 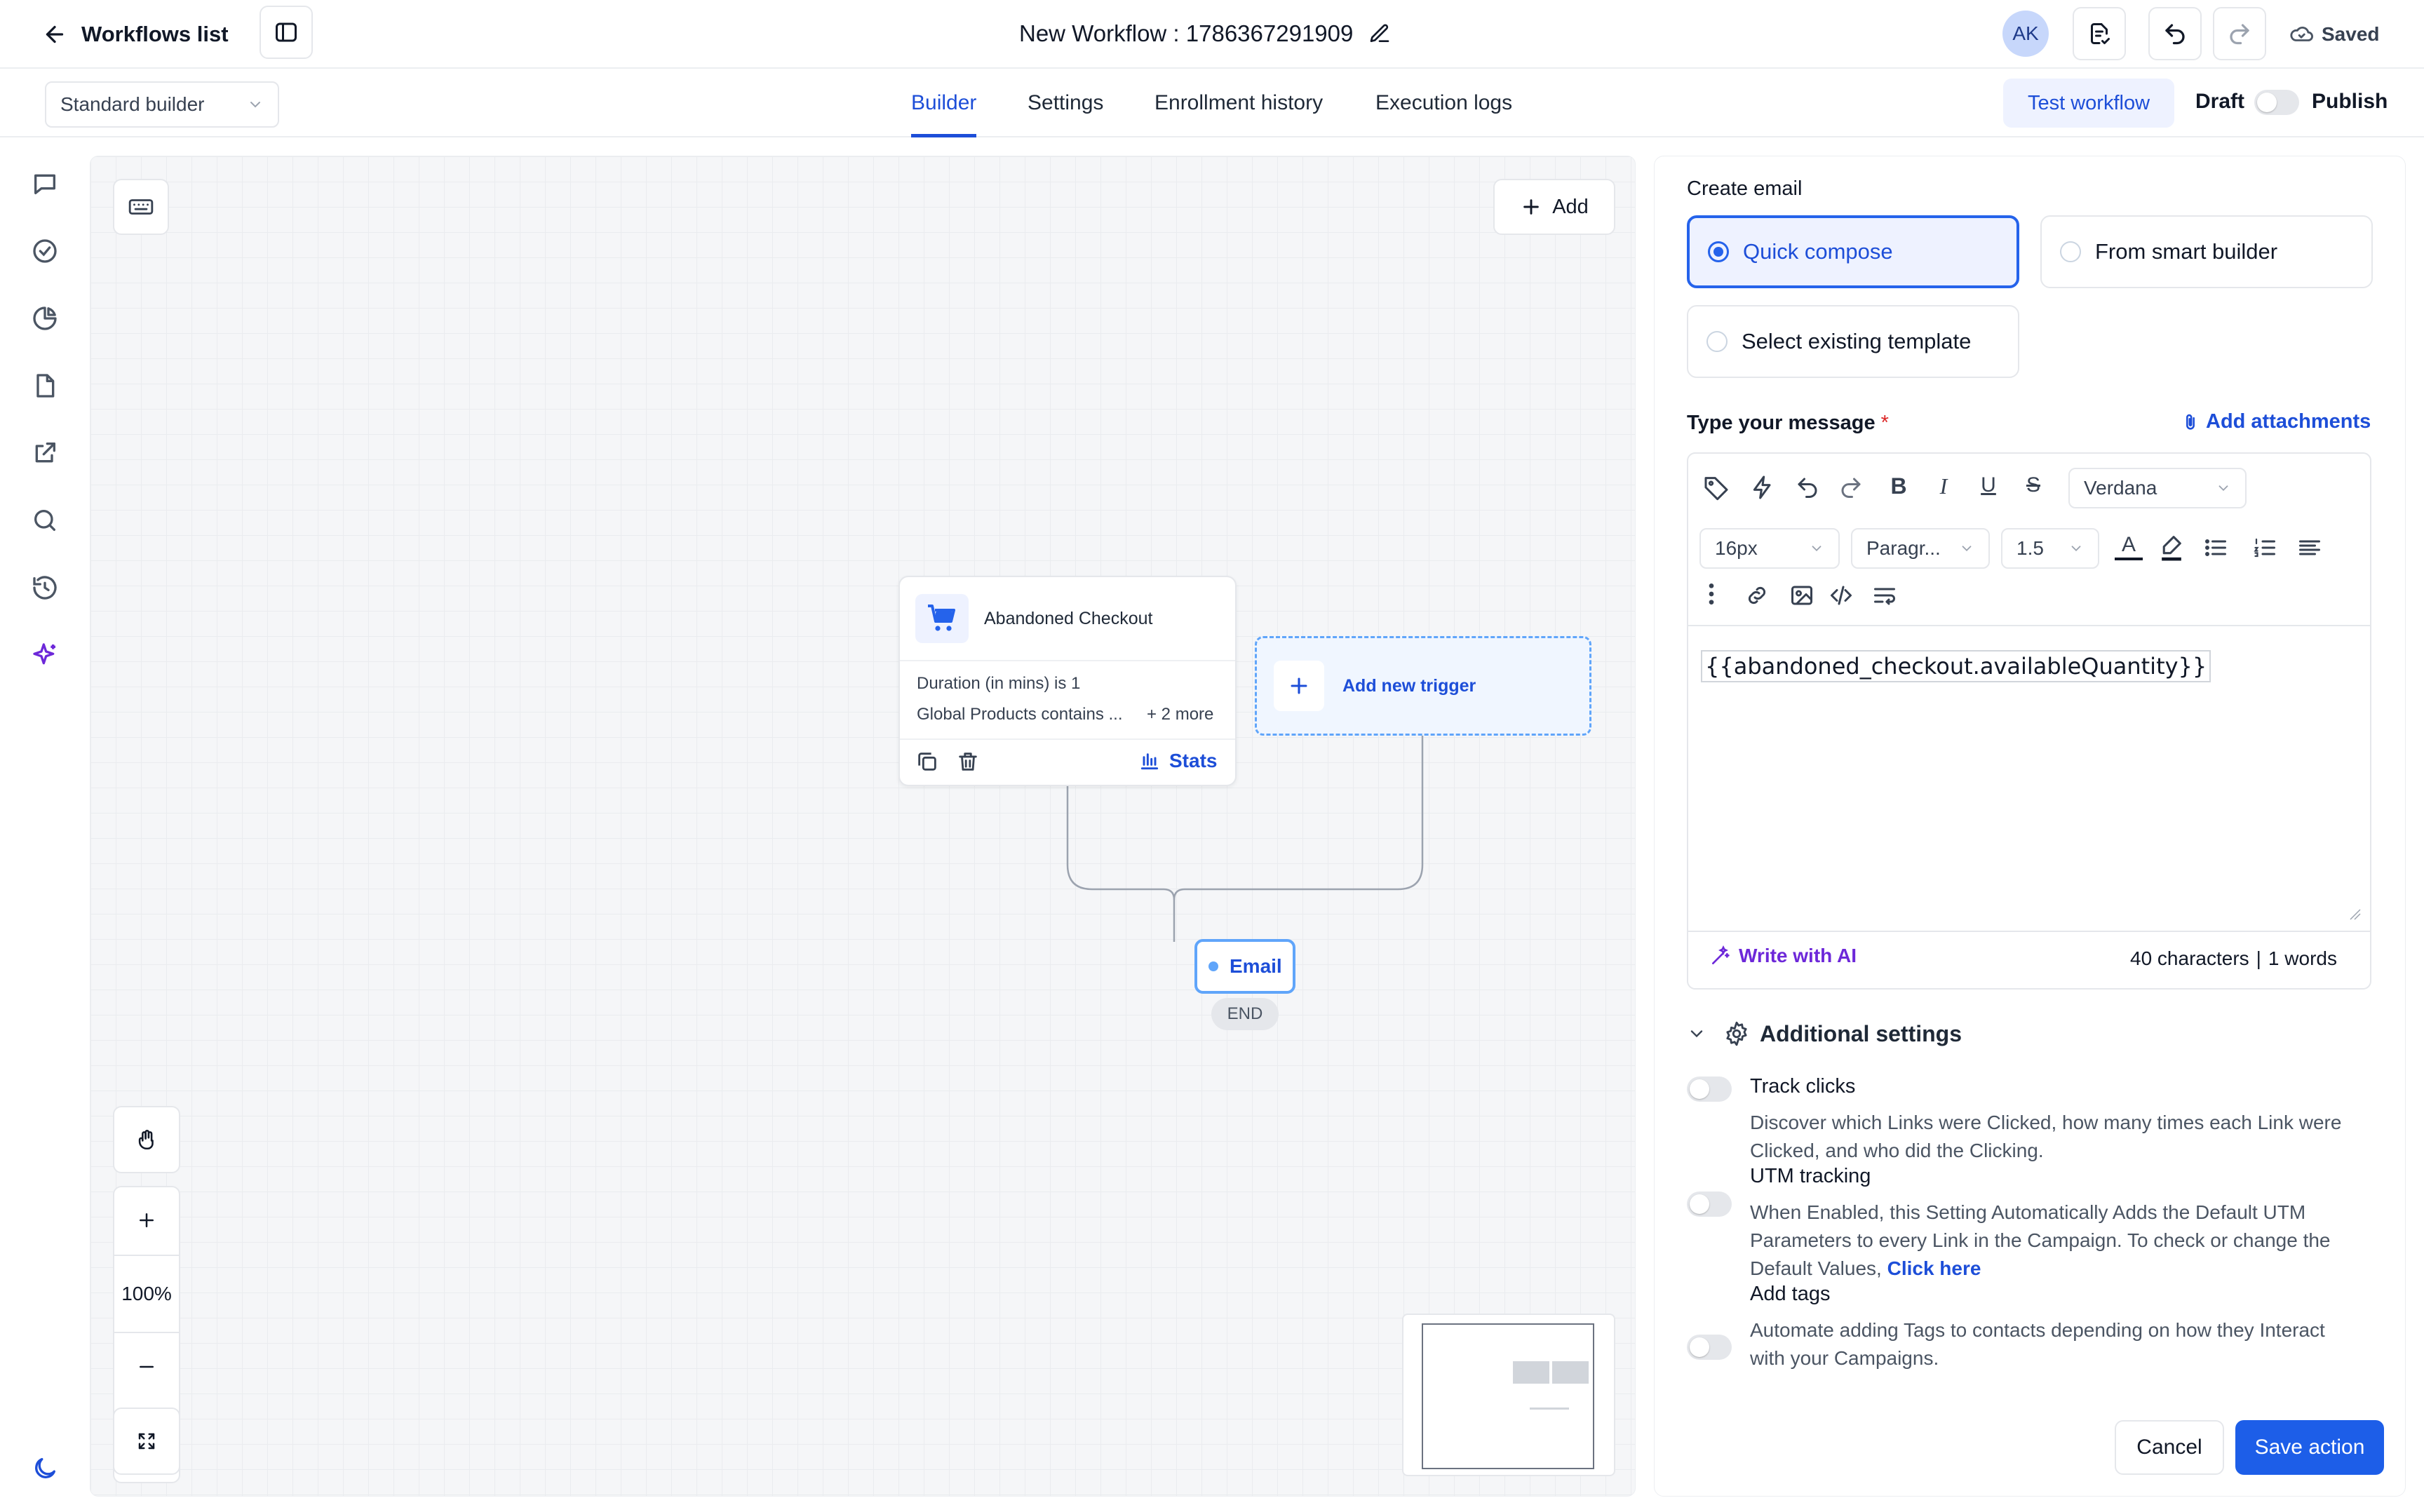 I want to click on workflow-title-area: New Workflow : 1786367291909, so click(x=1205, y=33).